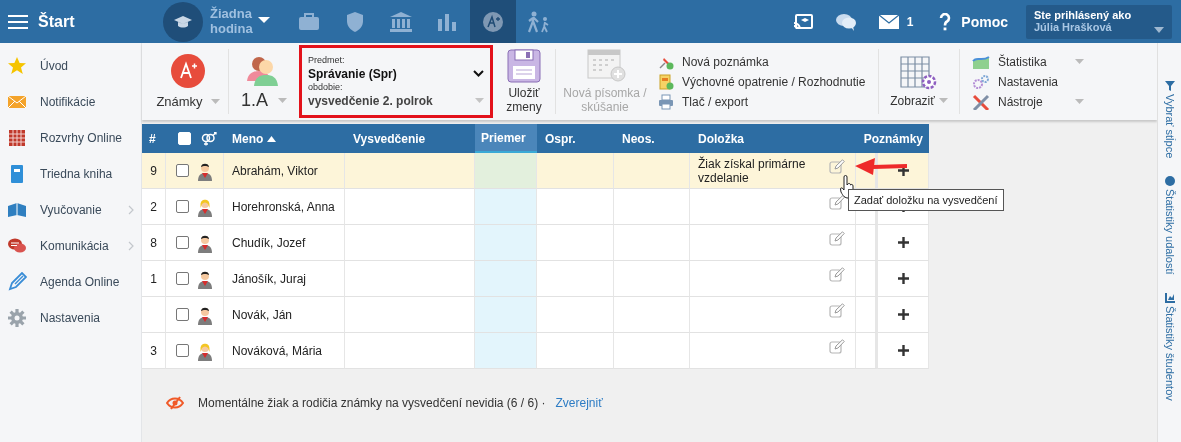 This screenshot has height=442, width=1181. Describe the element at coordinates (396, 68) in the screenshot. I see `subject-select: Predmet: Správanie (Spr)` at that location.